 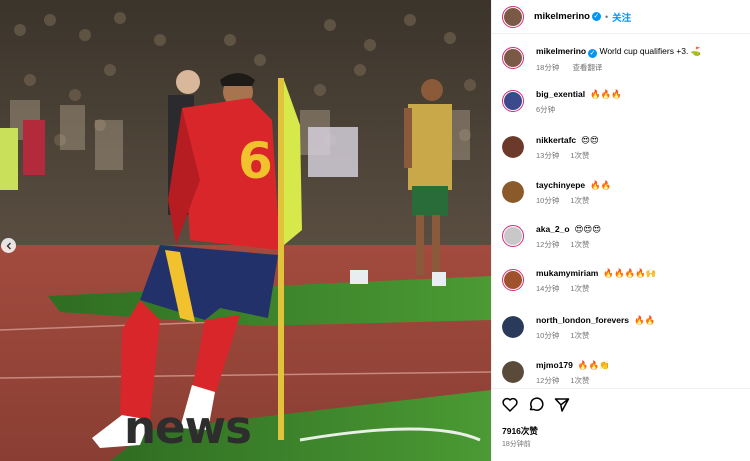 I want to click on comment-time: 14分钟, so click(x=548, y=288).